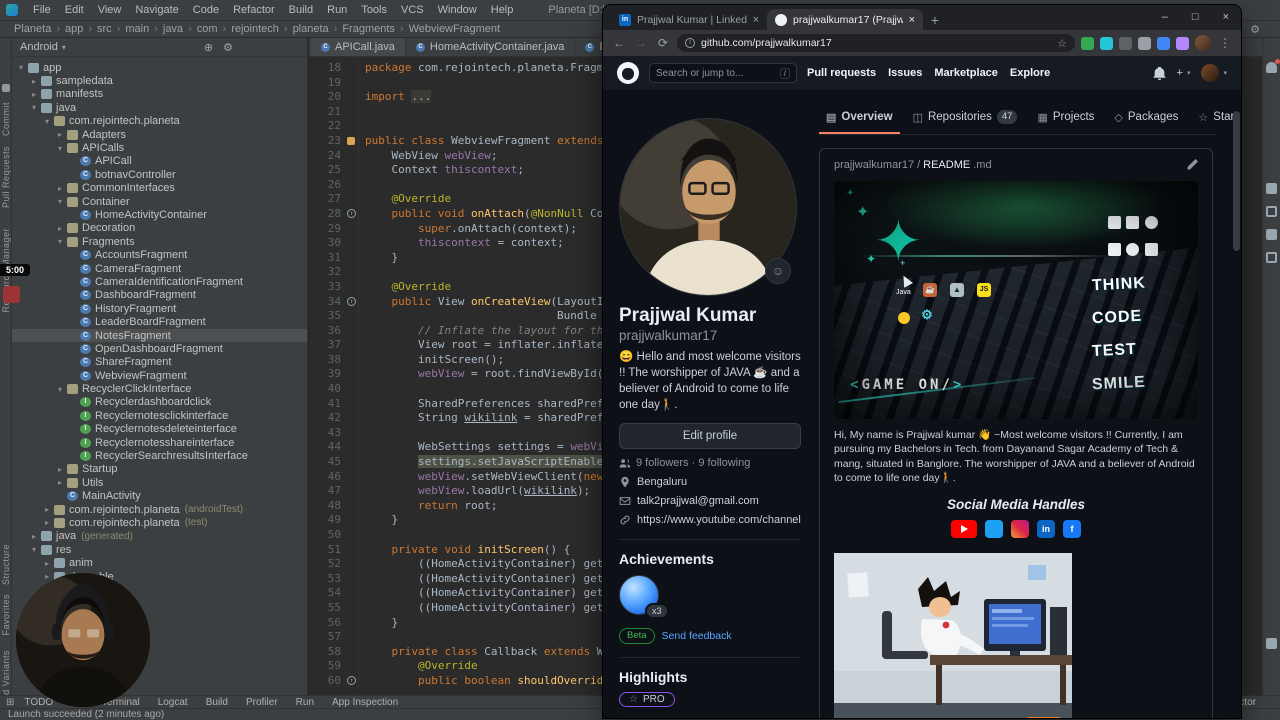  Describe the element at coordinates (502, 10) in the screenshot. I see `menu-help: Help` at that location.